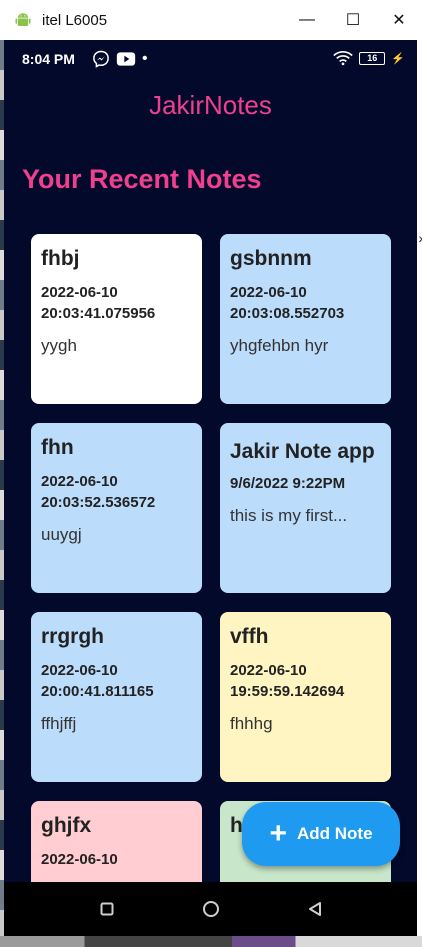  Describe the element at coordinates (210, 105) in the screenshot. I see `app-title: JakirNotes` at that location.